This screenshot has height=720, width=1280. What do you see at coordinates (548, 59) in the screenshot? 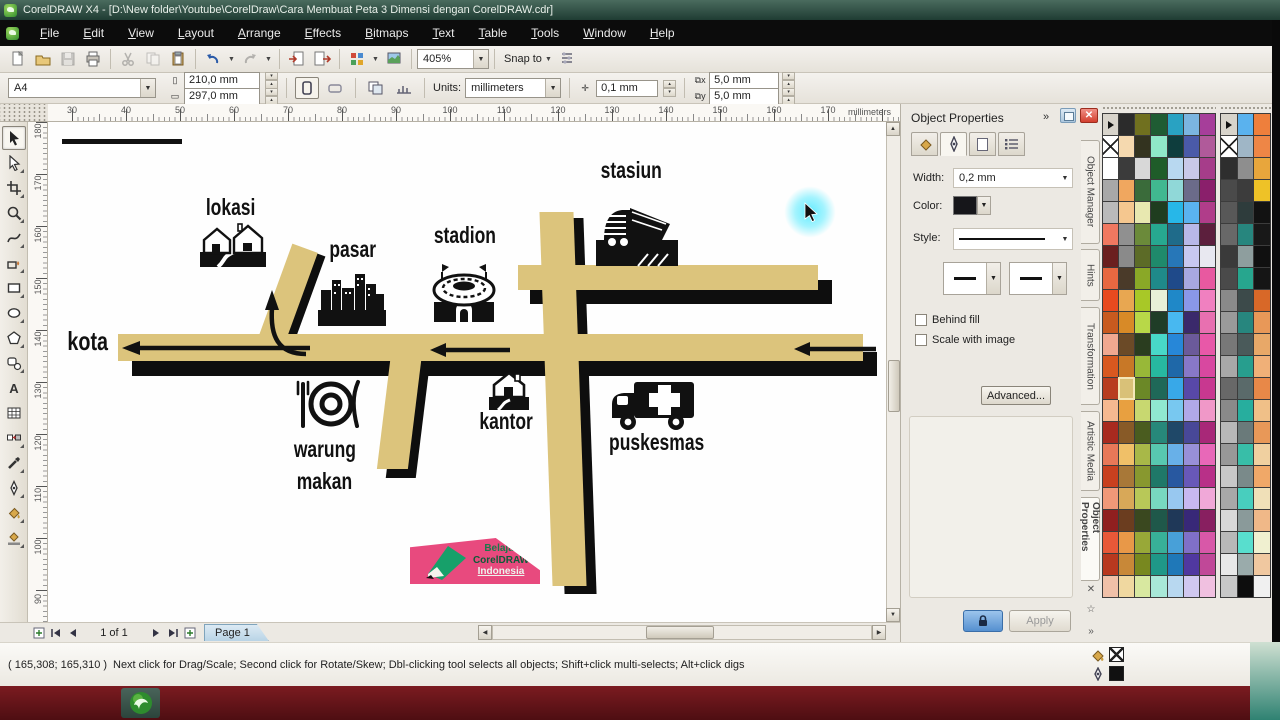
I see `snap-to-dropdown: ▼` at bounding box center [548, 59].